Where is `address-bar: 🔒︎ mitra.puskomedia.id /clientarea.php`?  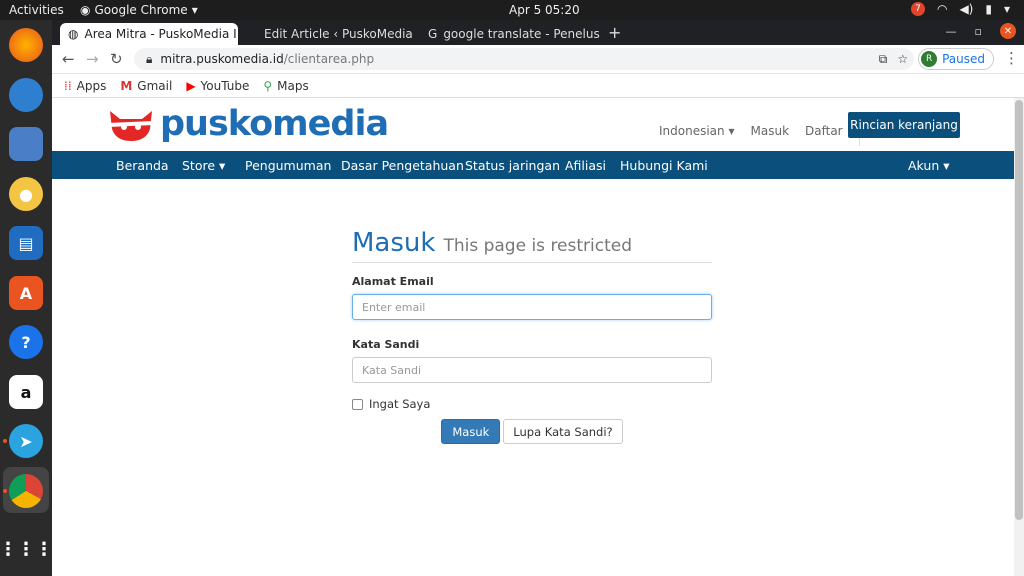 address-bar: 🔒︎ mitra.puskomedia.id /clientarea.php is located at coordinates (524, 59).